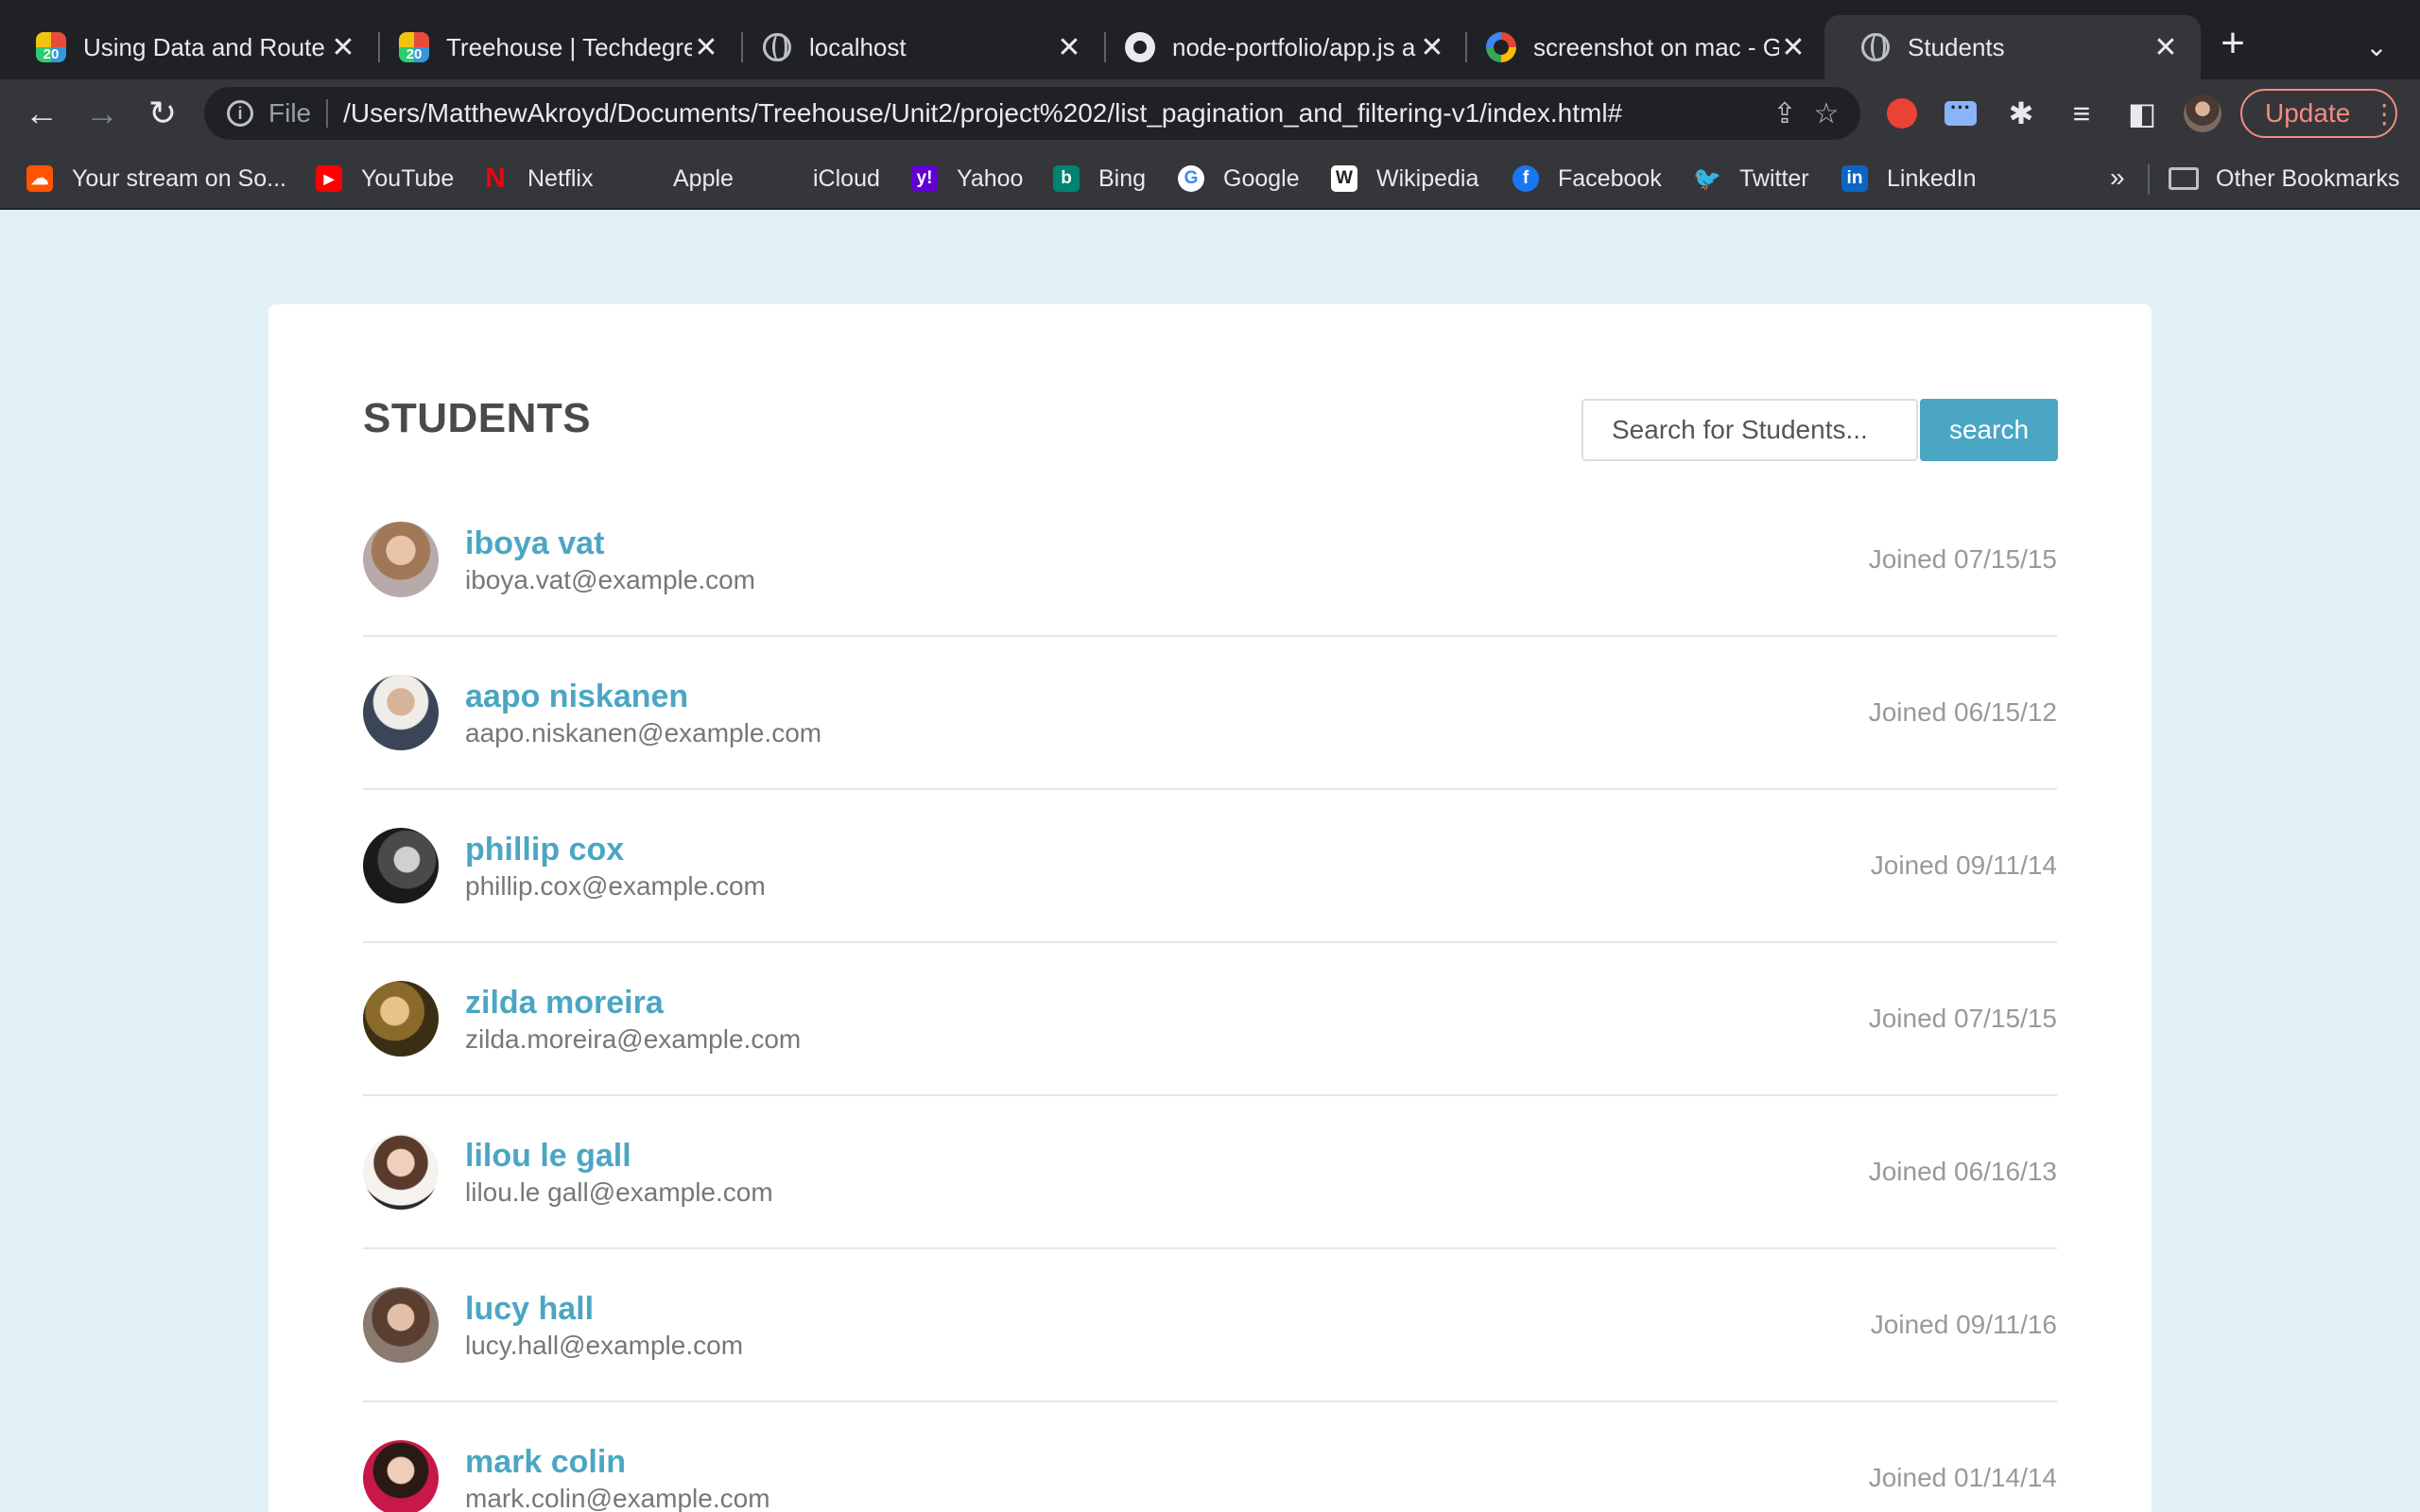 This screenshot has height=1512, width=2420. What do you see at coordinates (1963, 1477) in the screenshot?
I see `joined-date: Joined 01/14/14` at bounding box center [1963, 1477].